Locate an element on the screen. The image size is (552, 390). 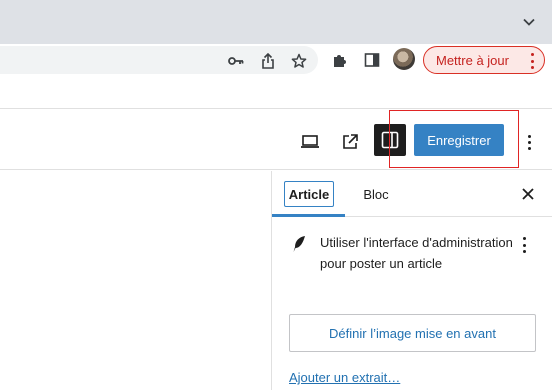
update-button-label: Mettre à jour is located at coordinates (472, 60).